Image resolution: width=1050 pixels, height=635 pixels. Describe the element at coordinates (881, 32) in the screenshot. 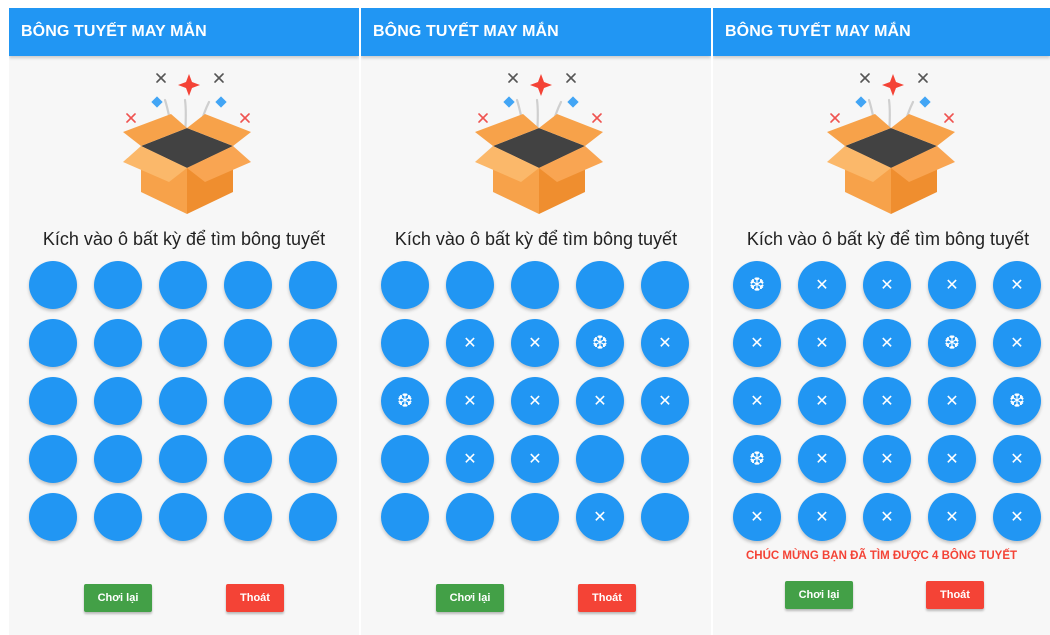

I see `app-bar: BÔNG TUYẾT MAY MẮN` at that location.